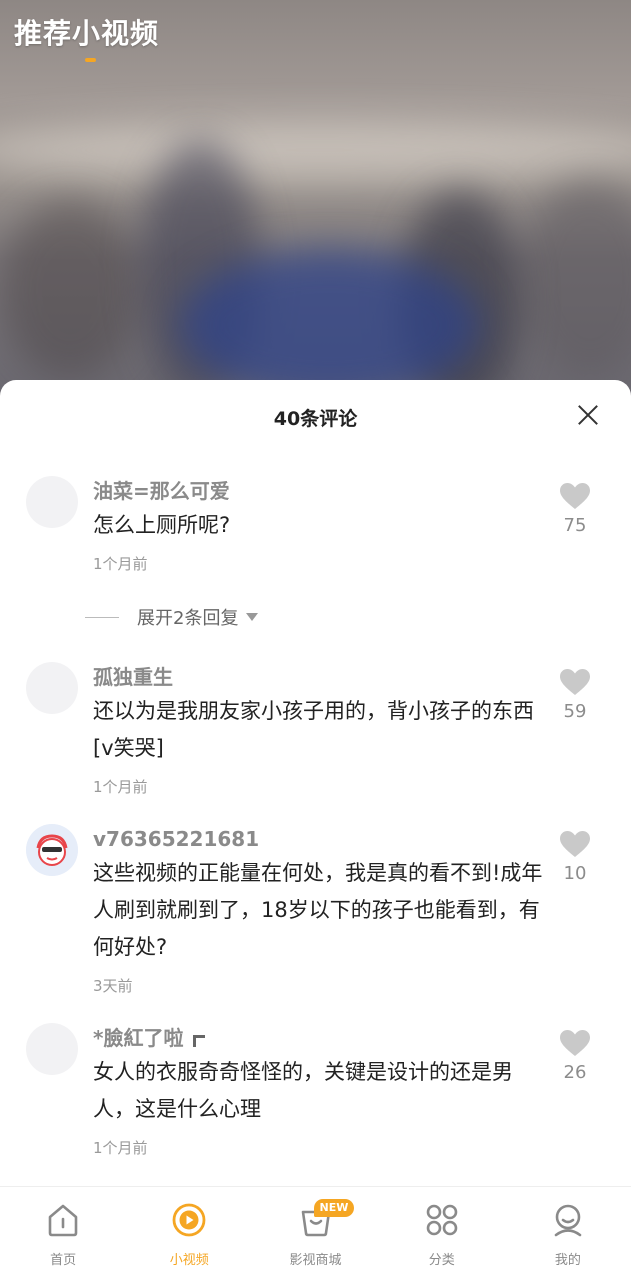  I want to click on nav-label: 首页, so click(63, 1260).